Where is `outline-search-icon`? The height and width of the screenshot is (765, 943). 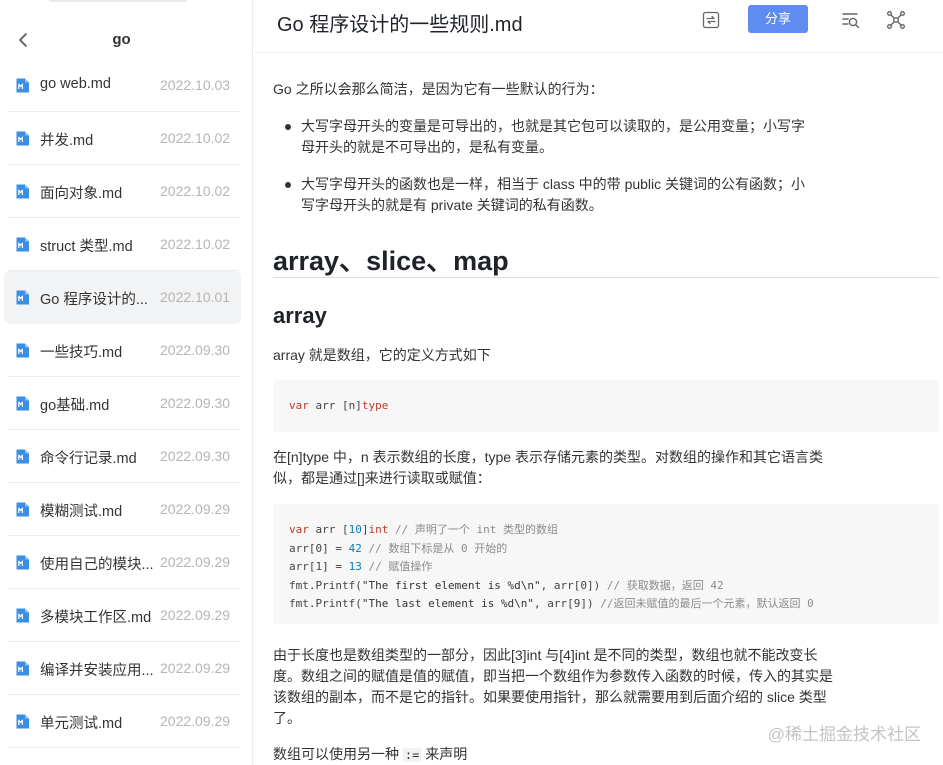 outline-search-icon is located at coordinates (851, 20).